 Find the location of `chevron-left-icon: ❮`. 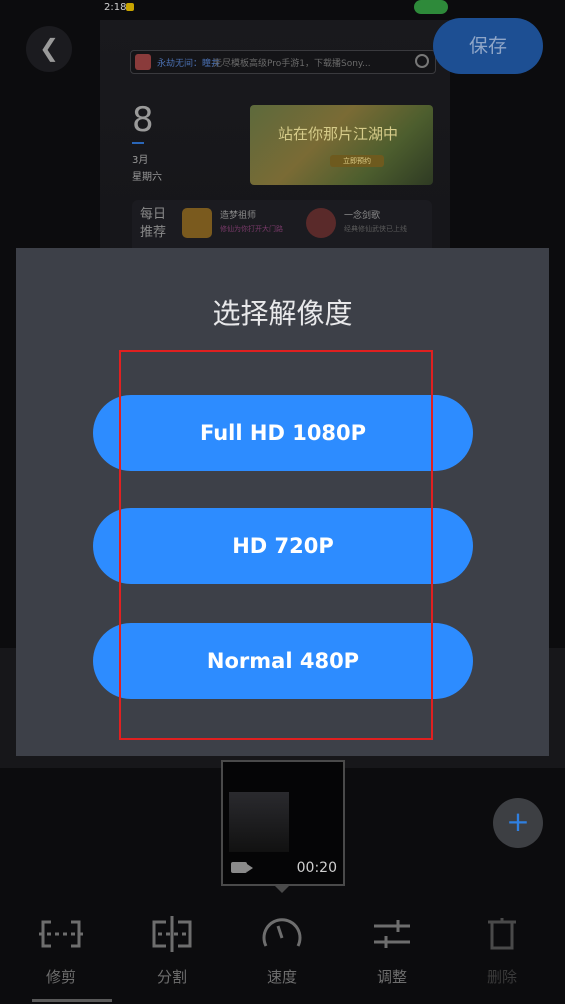

chevron-left-icon: ❮ is located at coordinates (49, 48).